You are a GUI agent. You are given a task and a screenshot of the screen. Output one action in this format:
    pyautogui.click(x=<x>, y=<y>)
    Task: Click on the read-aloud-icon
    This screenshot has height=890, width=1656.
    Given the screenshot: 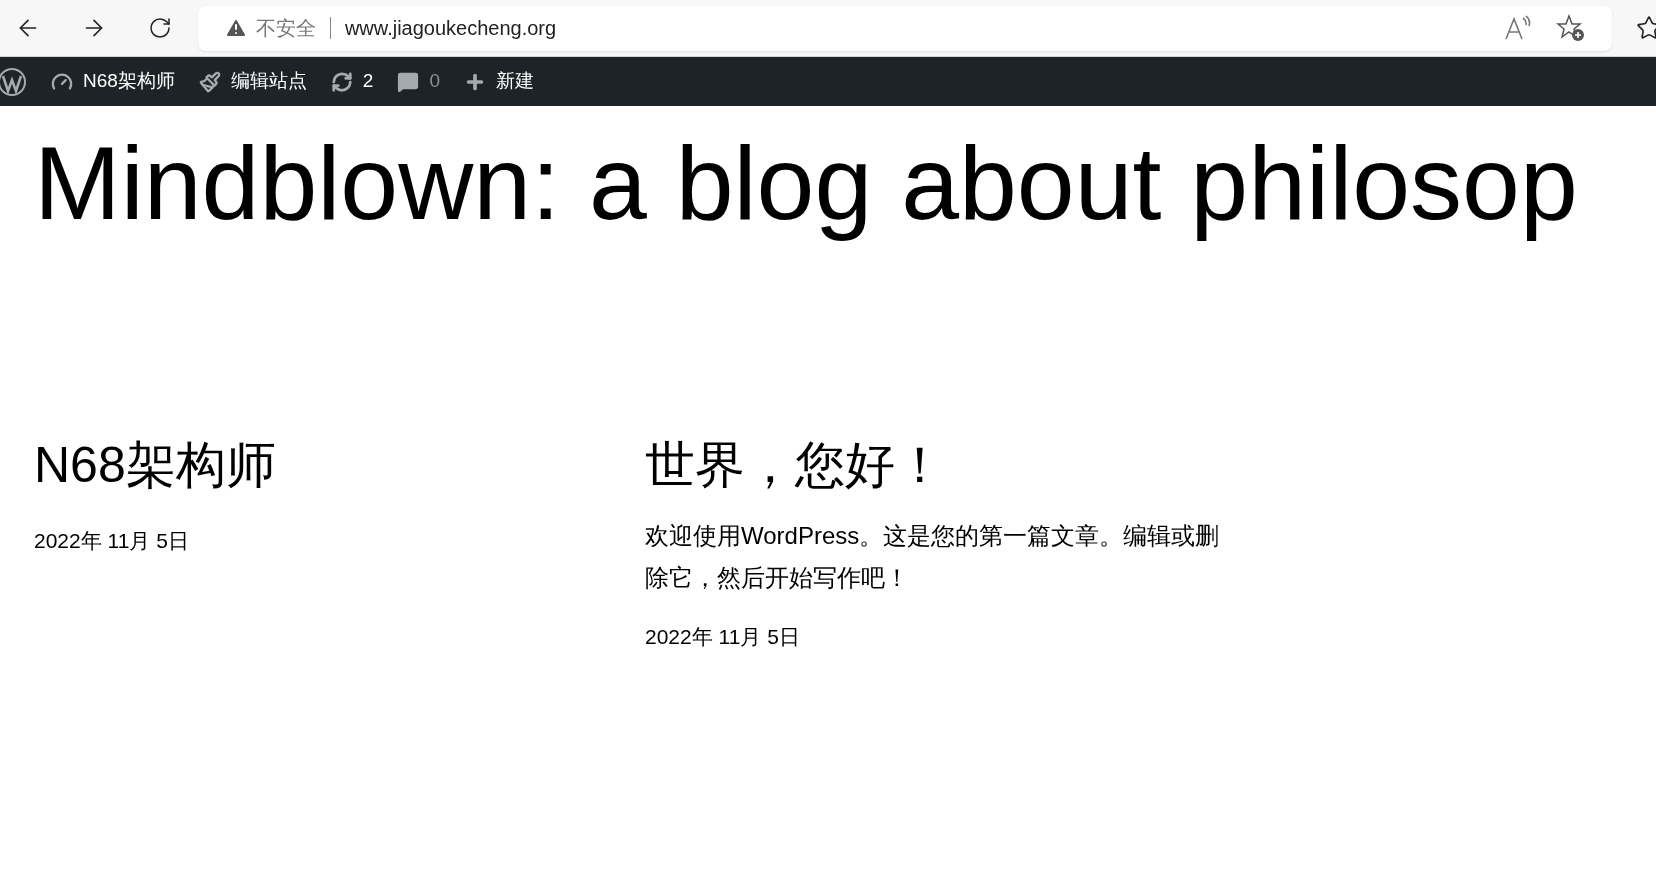 What is the action you would take?
    pyautogui.click(x=1518, y=28)
    